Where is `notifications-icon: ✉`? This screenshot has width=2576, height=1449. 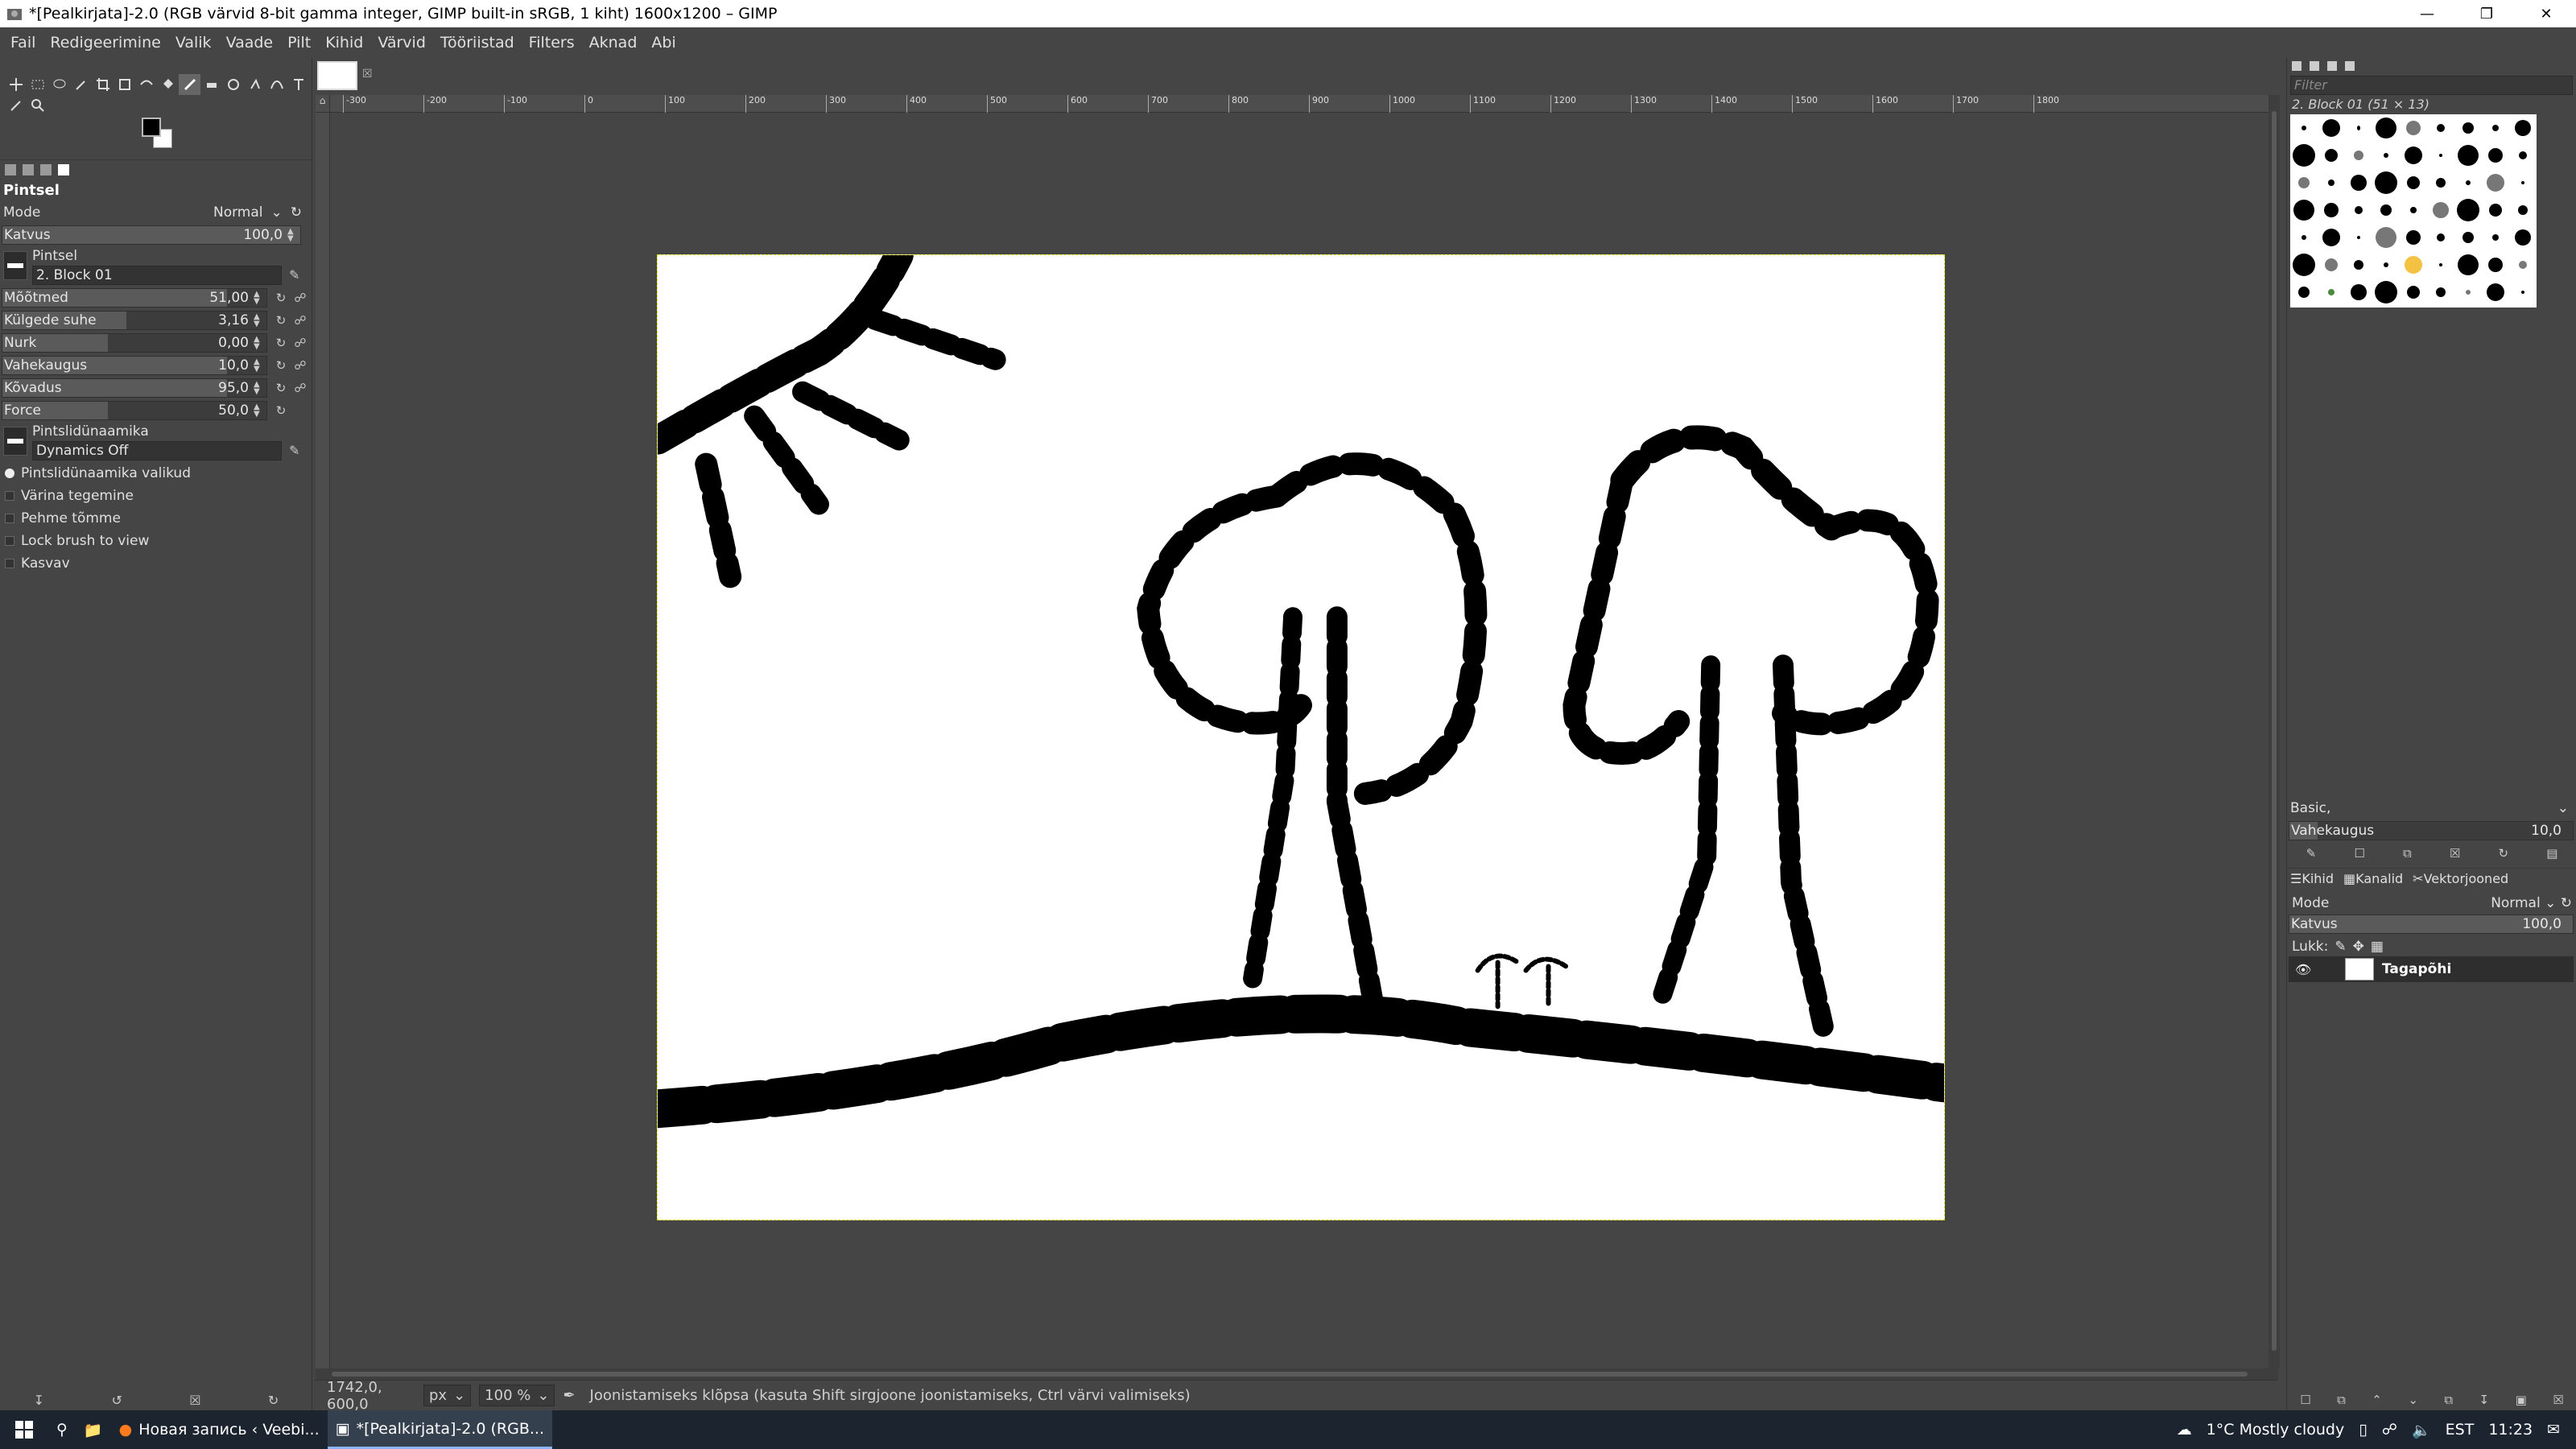
notifications-icon: ✉ is located at coordinates (2553, 1430).